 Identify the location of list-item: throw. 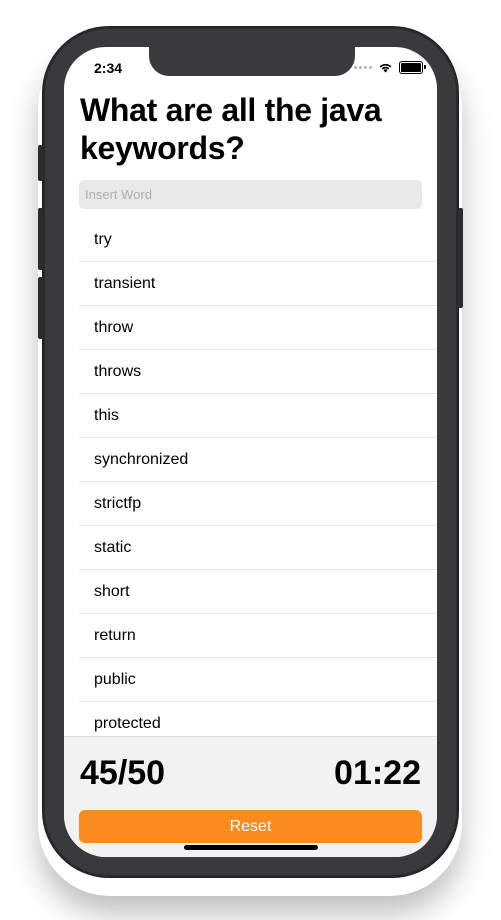
(258, 328).